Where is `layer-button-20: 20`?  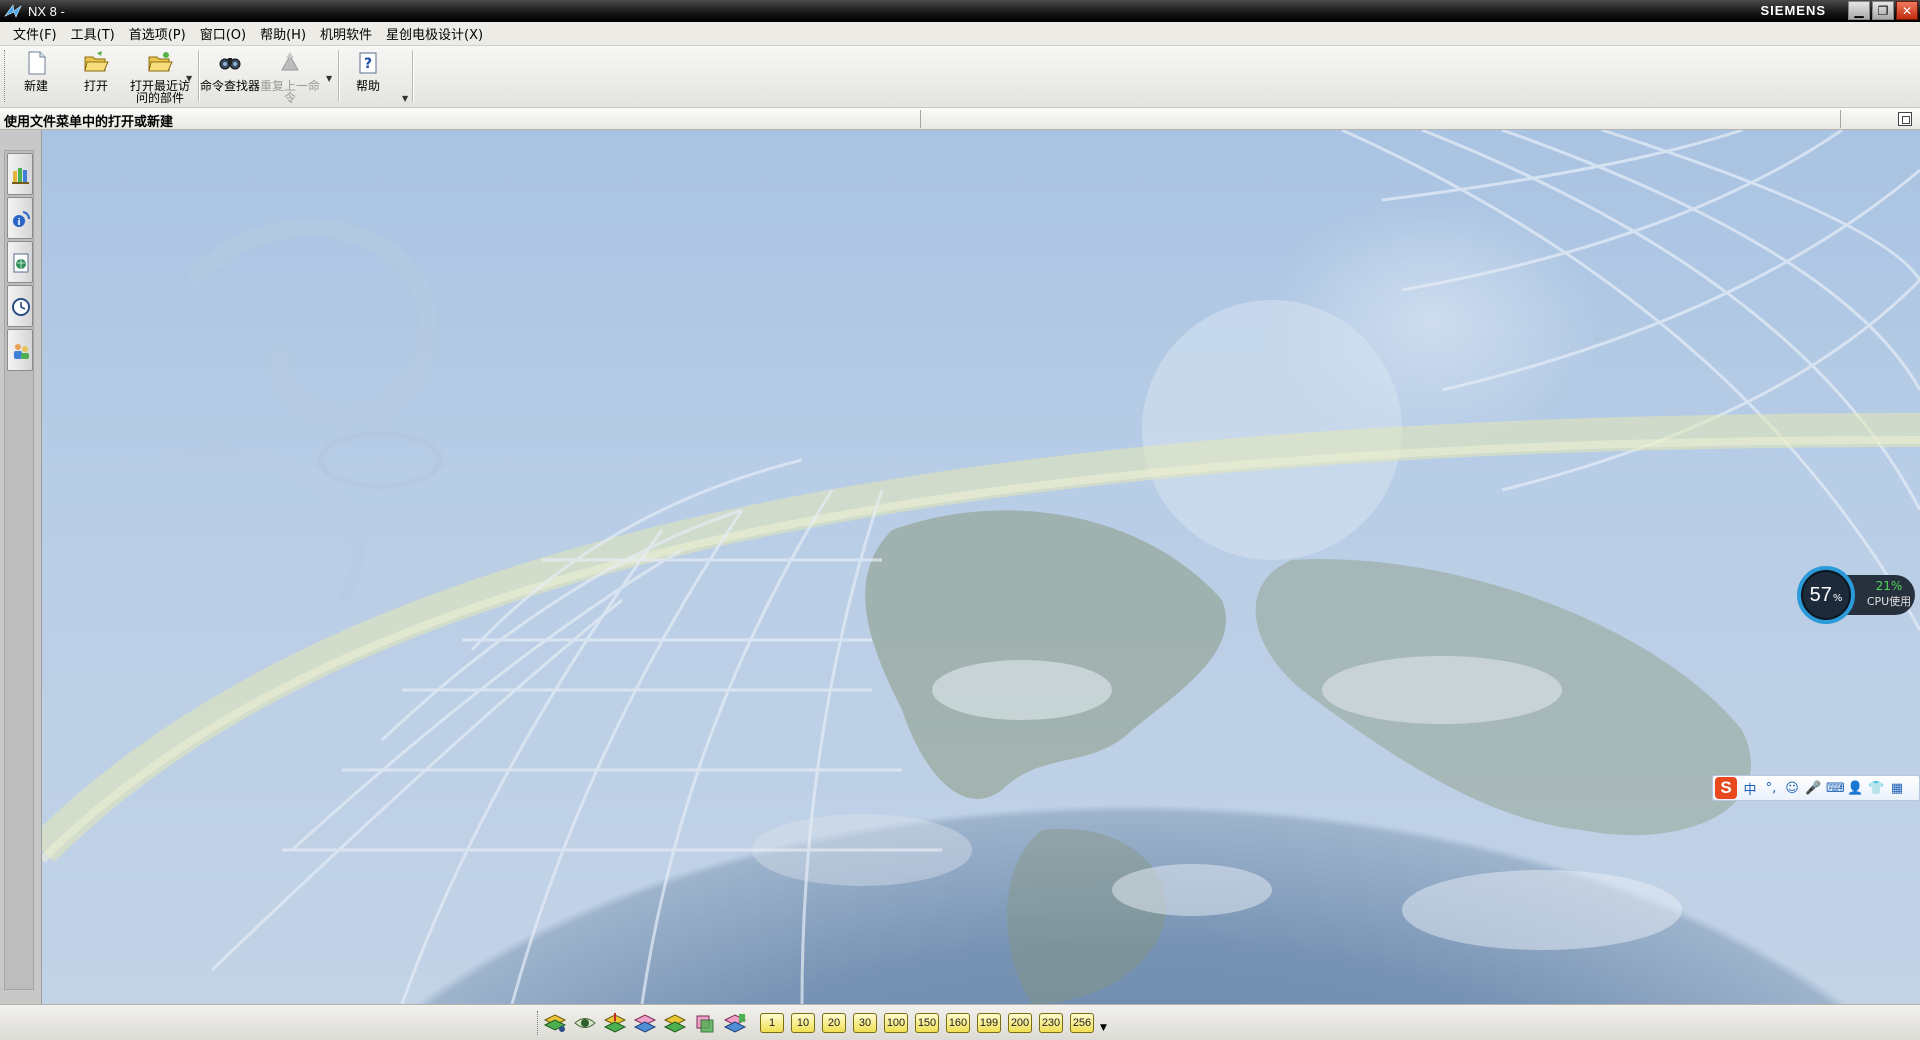
layer-button-20: 20 is located at coordinates (834, 1023).